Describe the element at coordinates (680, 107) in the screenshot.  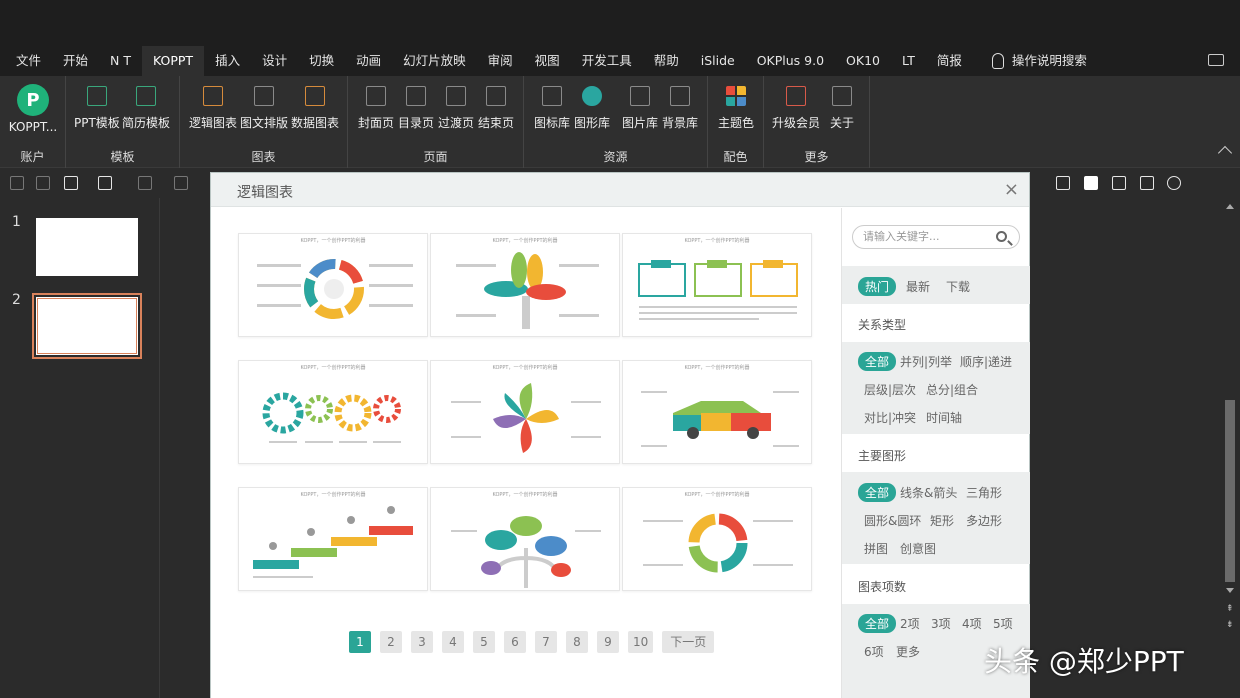
I see `background-library-button: 背景库` at that location.